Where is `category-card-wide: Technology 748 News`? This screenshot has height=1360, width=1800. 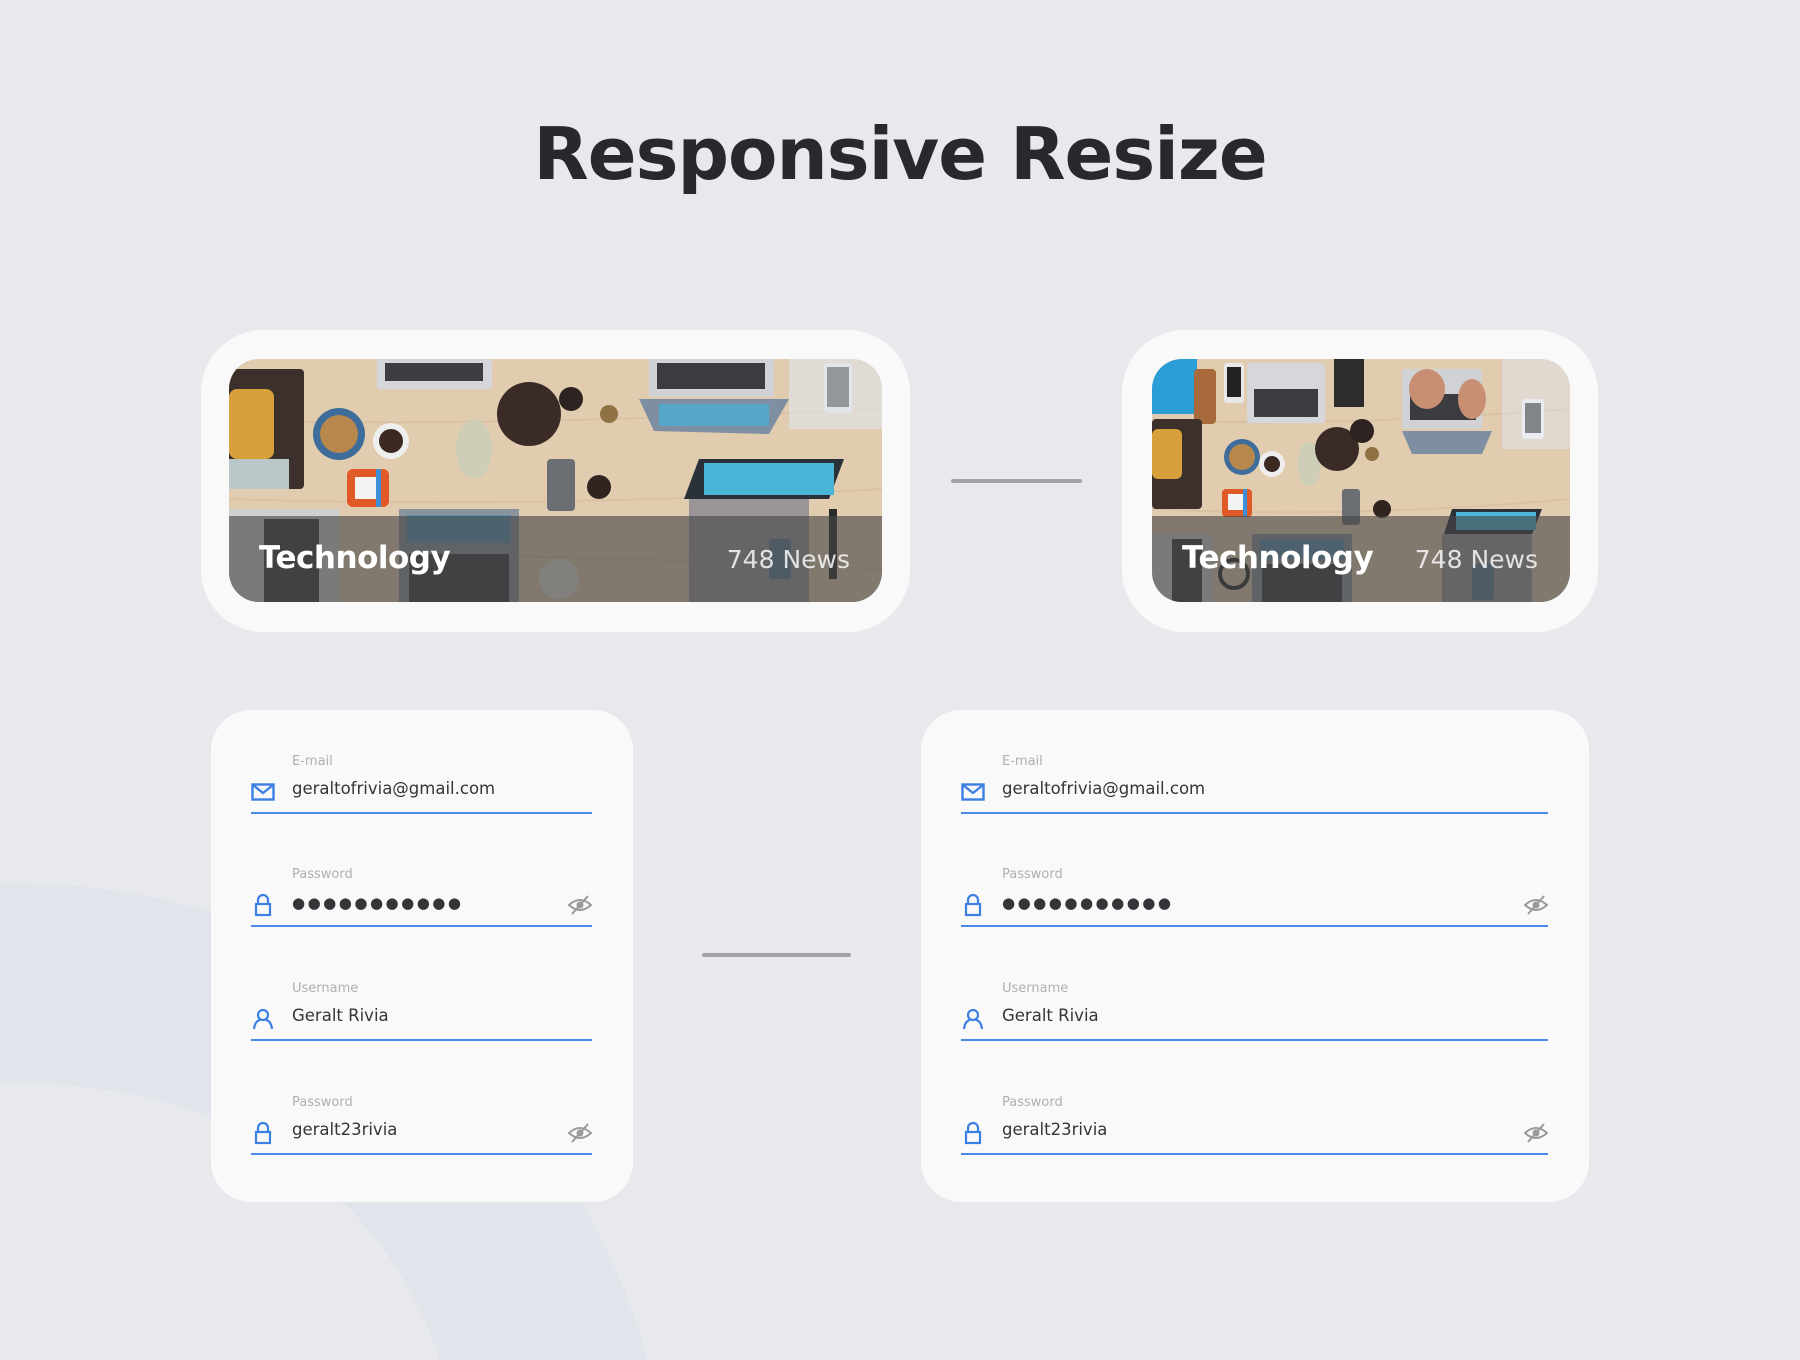 category-card-wide: Technology 748 News is located at coordinates (555, 481).